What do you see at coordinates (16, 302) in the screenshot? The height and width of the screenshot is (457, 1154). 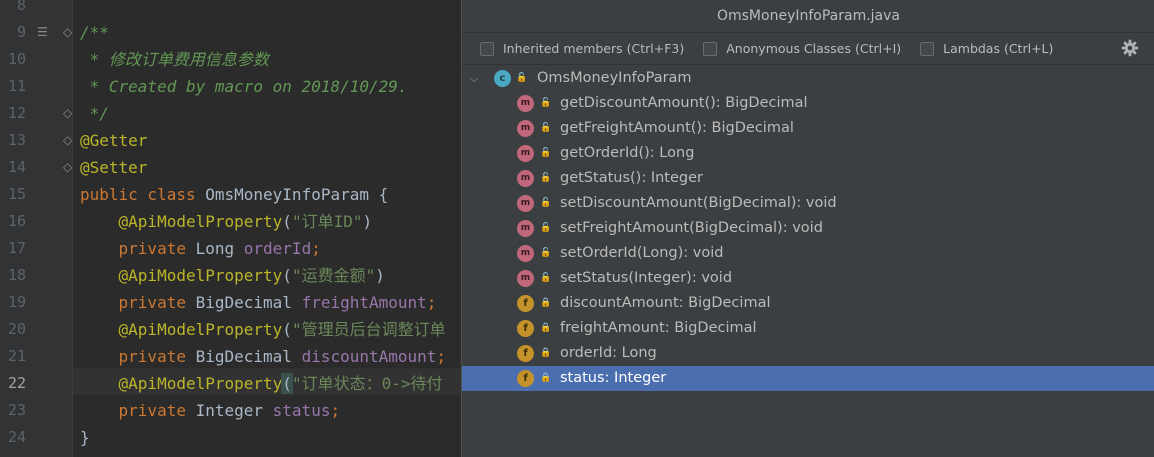 I see `line-number: 19` at bounding box center [16, 302].